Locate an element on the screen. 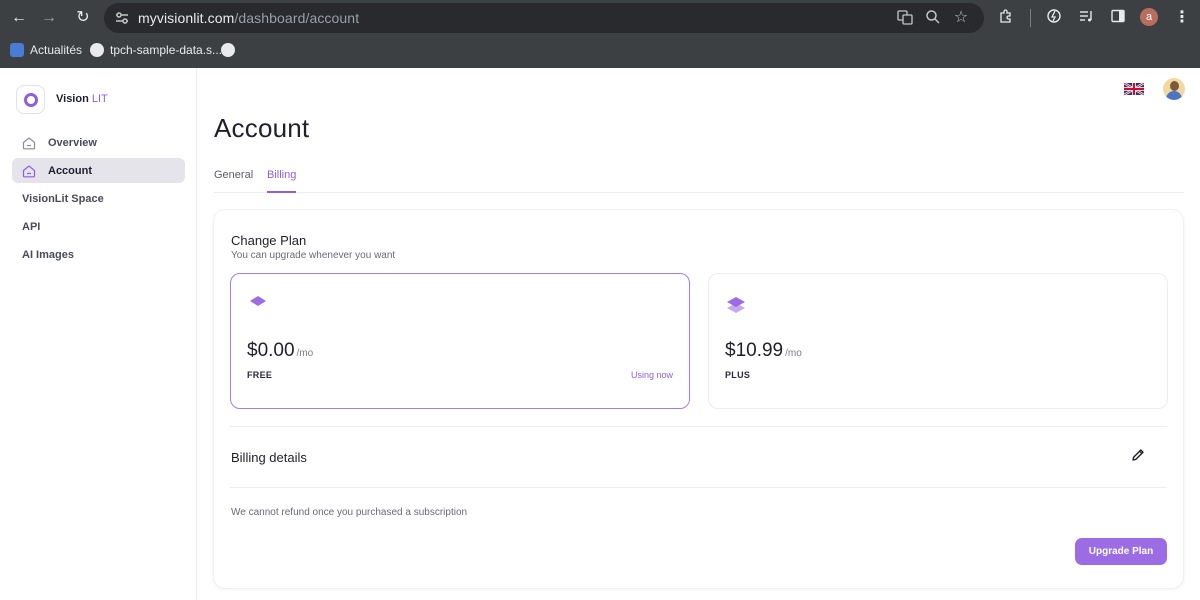 Image resolution: width=1200 pixels, height=600 pixels. sidebar-item-visionlit-space: VisionLit Space is located at coordinates (98, 198).